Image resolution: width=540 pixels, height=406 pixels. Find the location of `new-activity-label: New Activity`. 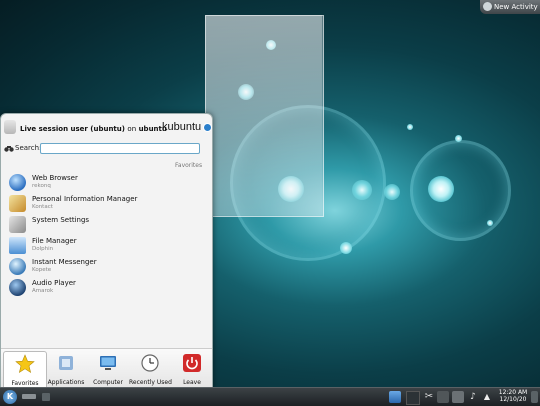

new-activity-label: New Activity is located at coordinates (516, 7).